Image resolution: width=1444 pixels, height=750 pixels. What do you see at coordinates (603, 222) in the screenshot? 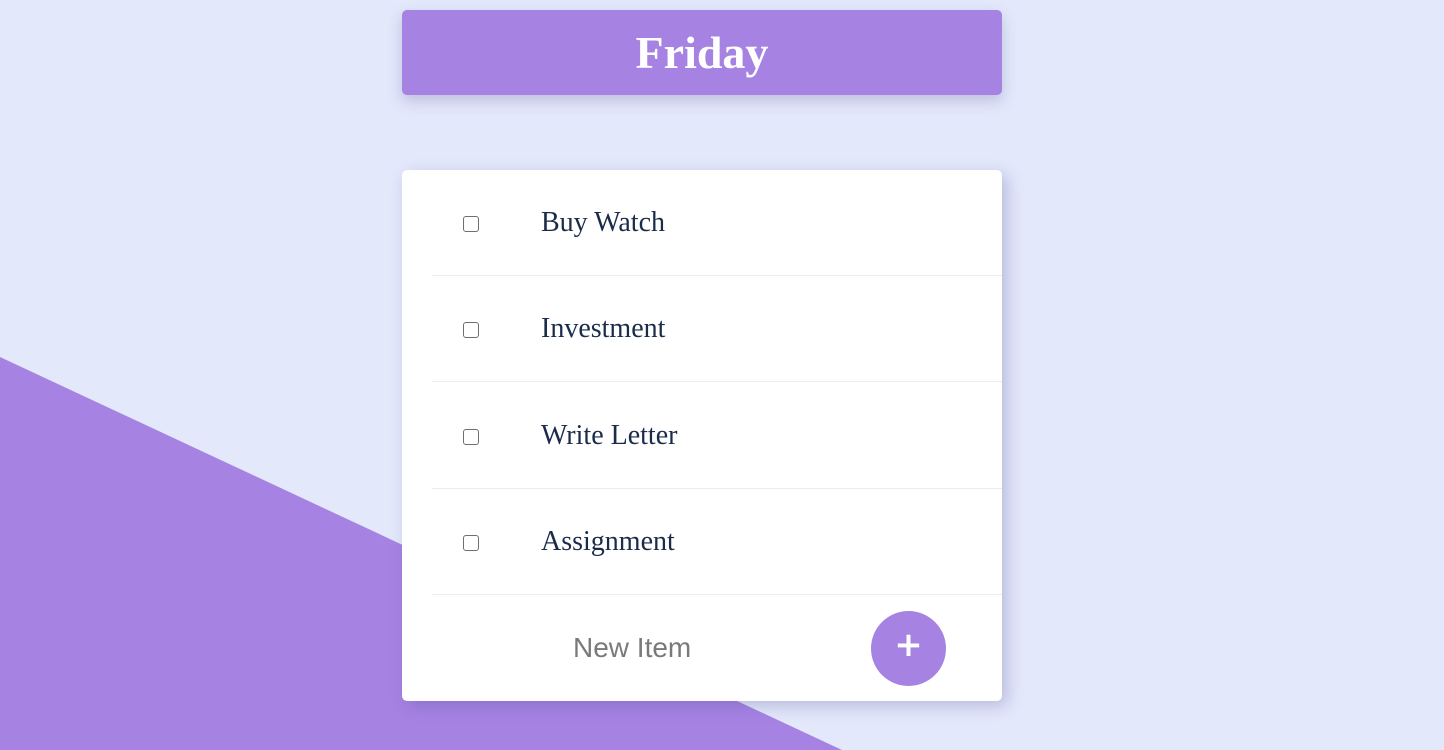
I see `item-label: Buy Watch` at bounding box center [603, 222].